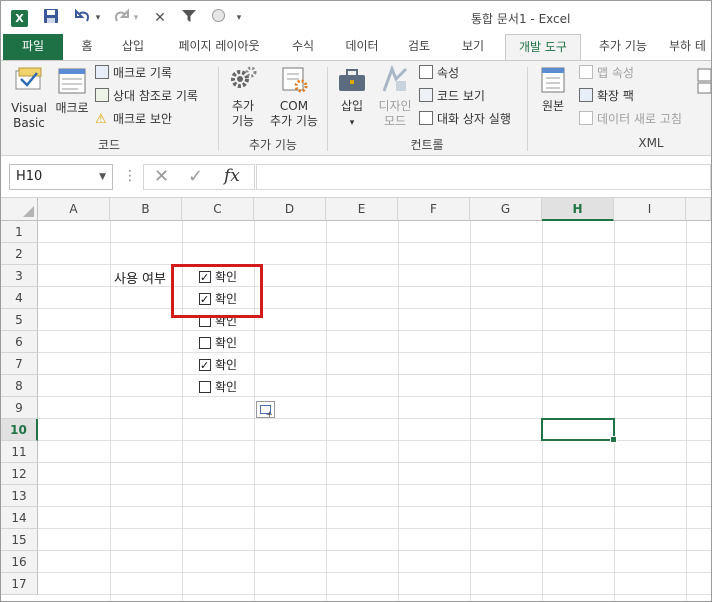 This screenshot has width=712, height=602. Describe the element at coordinates (19, 209) in the screenshot. I see `select-all-button` at that location.